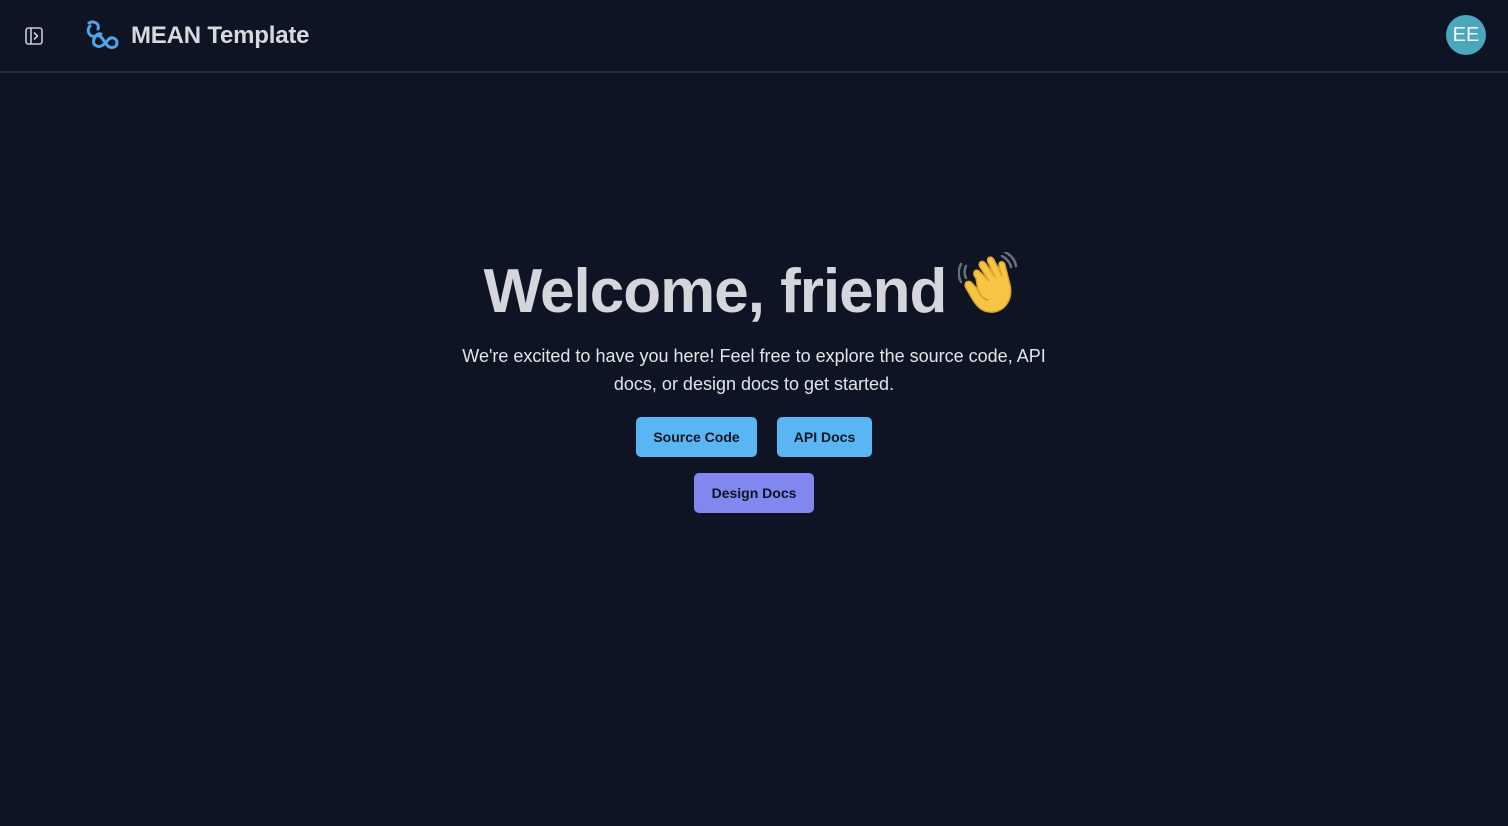 The width and height of the screenshot is (1508, 826). I want to click on avatar-initials: EE, so click(1466, 34).